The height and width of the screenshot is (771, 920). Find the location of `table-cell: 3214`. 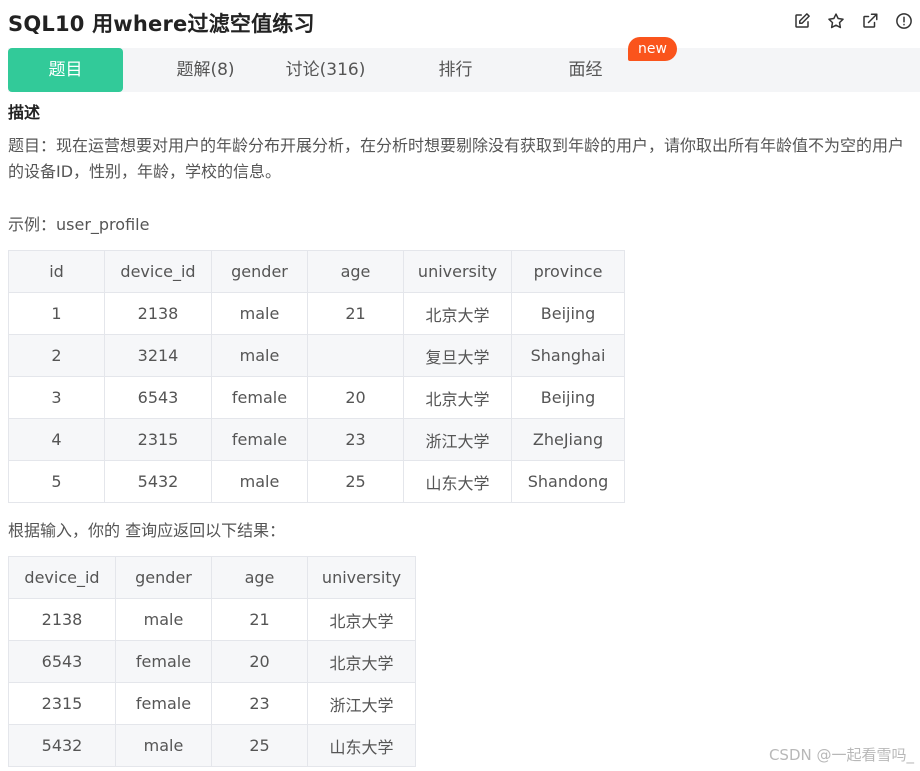

table-cell: 3214 is located at coordinates (158, 355).